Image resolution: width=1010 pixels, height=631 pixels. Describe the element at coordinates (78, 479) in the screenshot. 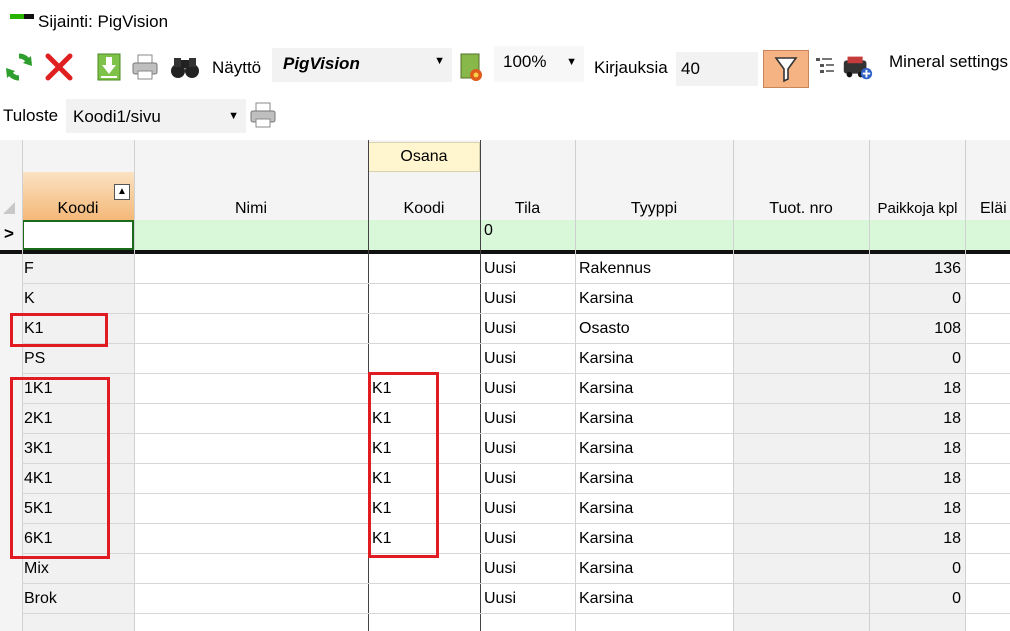

I see `cell-koodi: 4K1` at that location.